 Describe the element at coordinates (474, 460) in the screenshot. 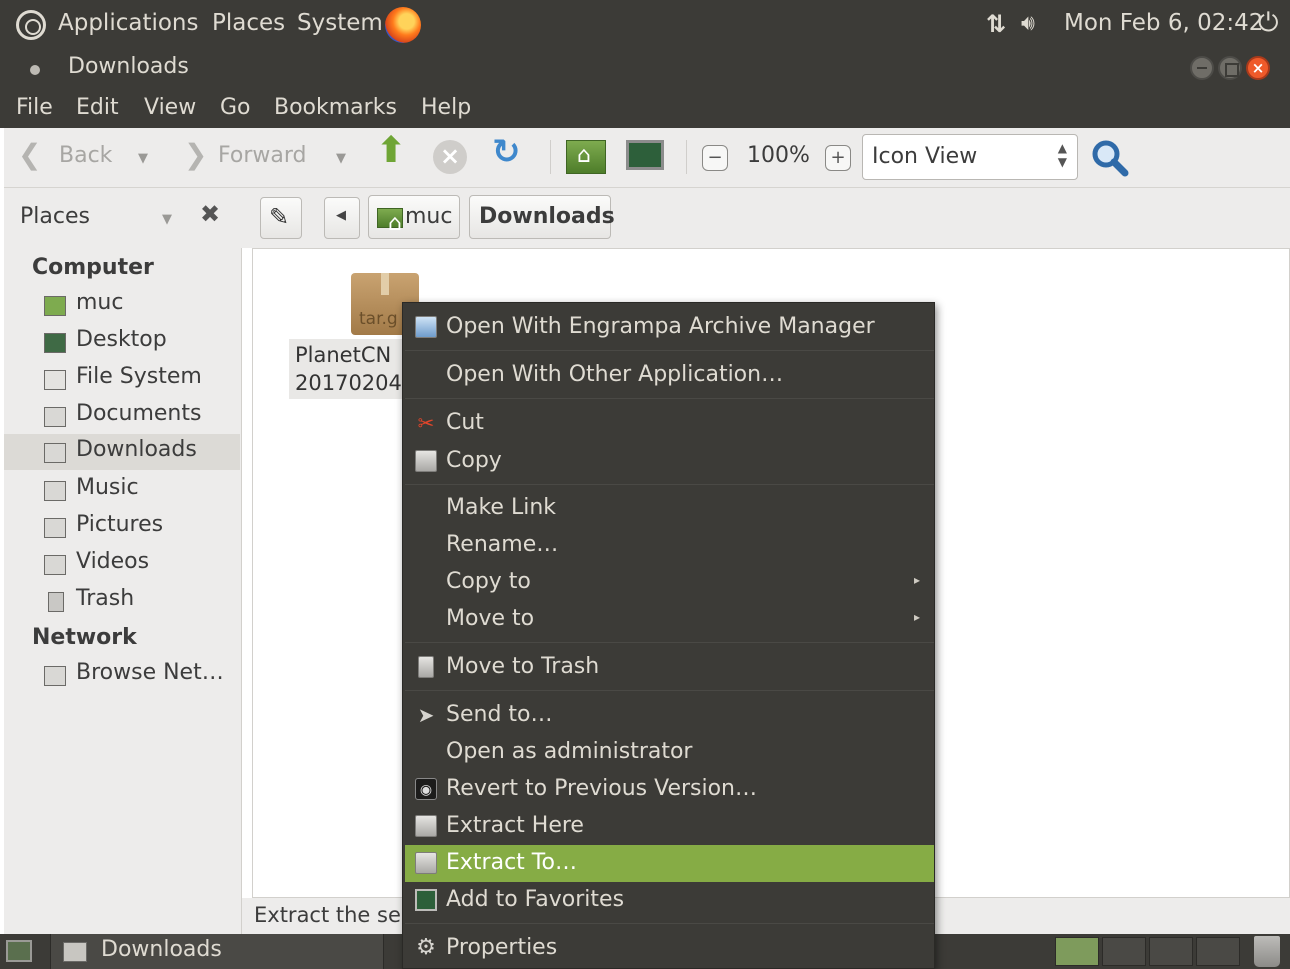

I see `menu-item-label: Copy` at that location.